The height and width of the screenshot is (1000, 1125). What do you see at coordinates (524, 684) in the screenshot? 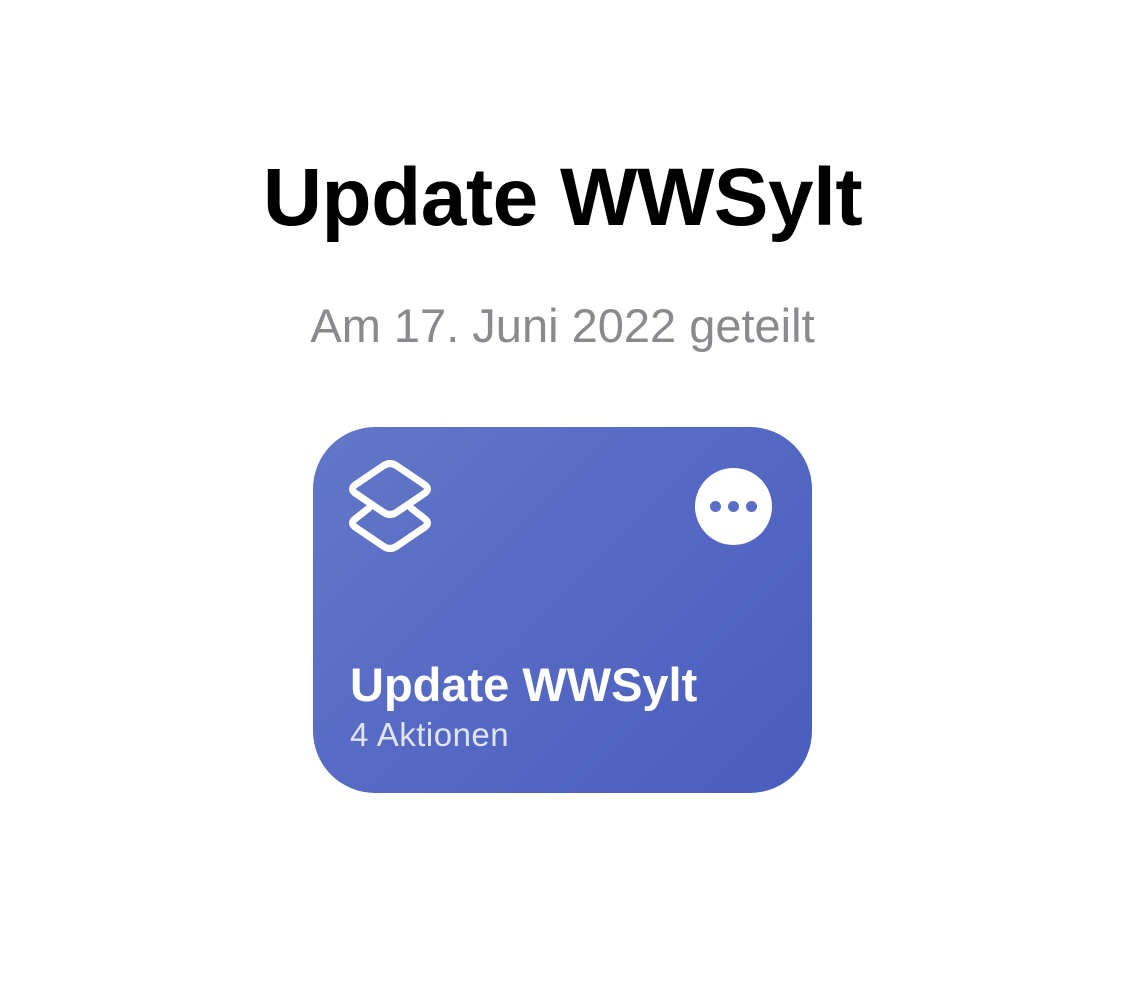
I see `shortcut-title: Update WWSylt` at bounding box center [524, 684].